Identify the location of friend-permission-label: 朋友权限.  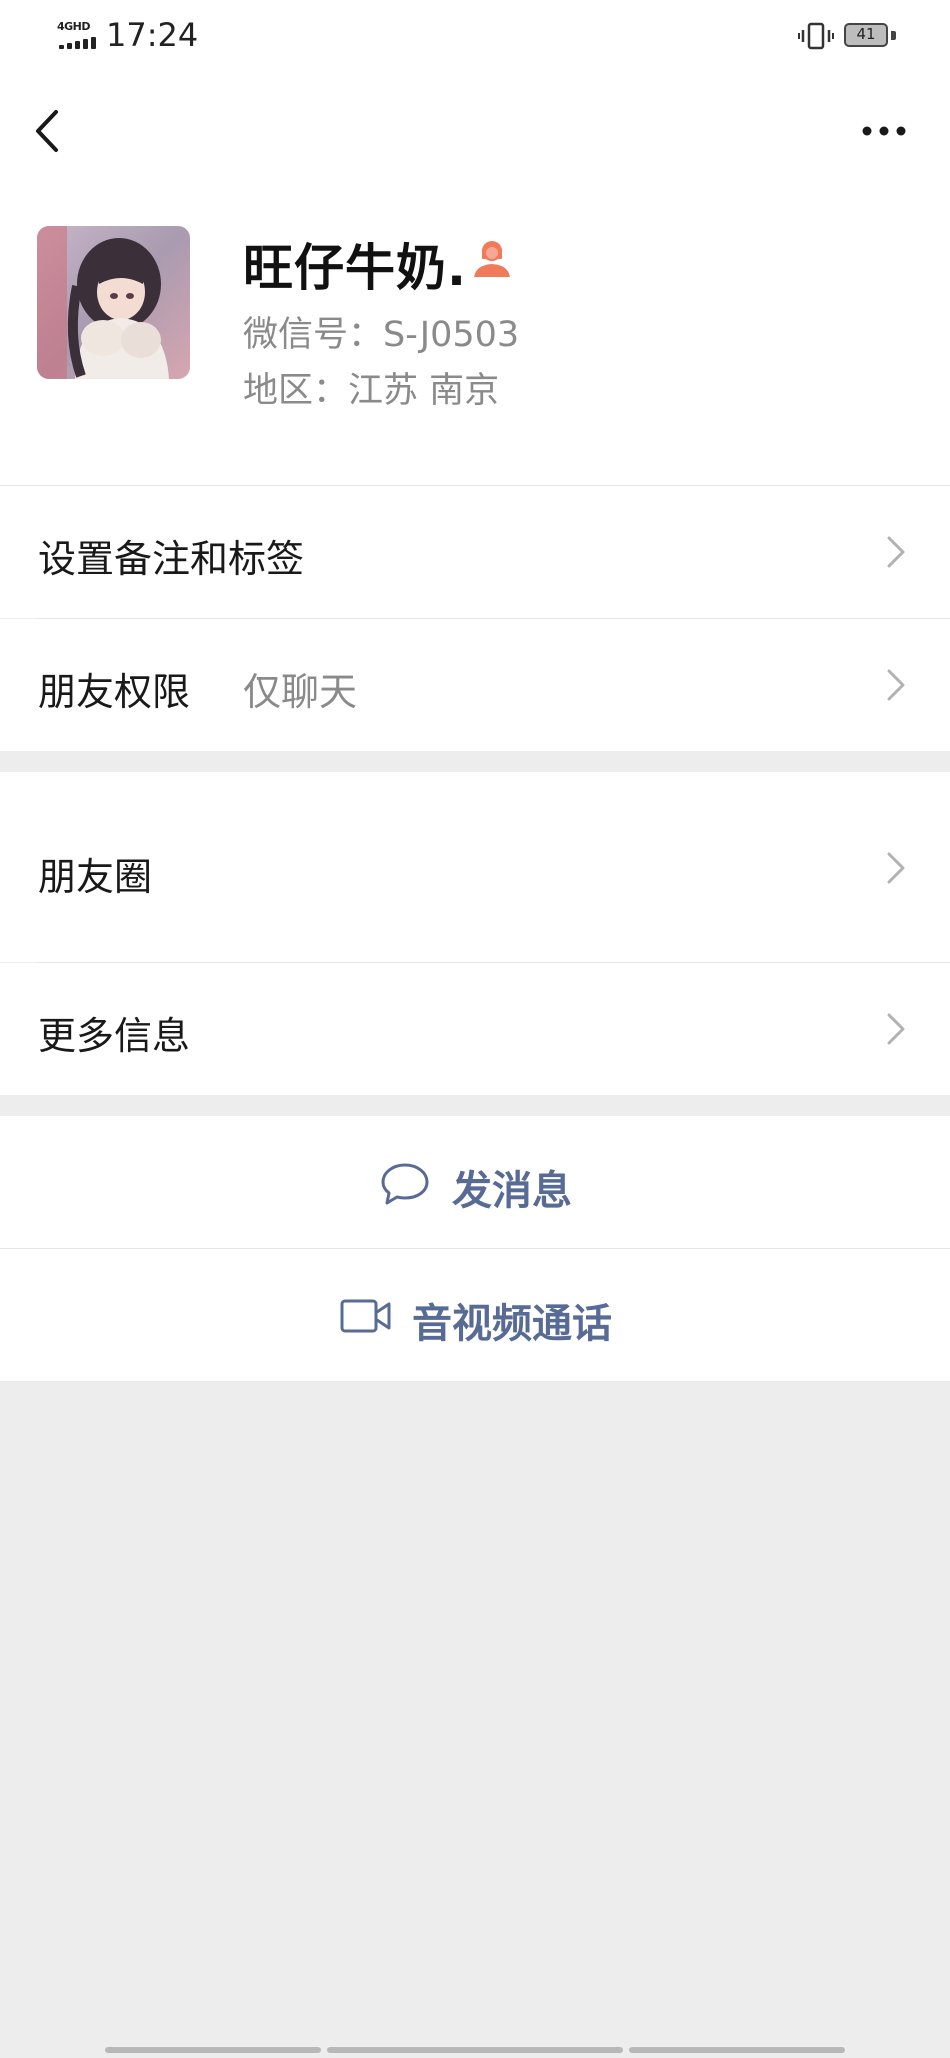
(114, 692).